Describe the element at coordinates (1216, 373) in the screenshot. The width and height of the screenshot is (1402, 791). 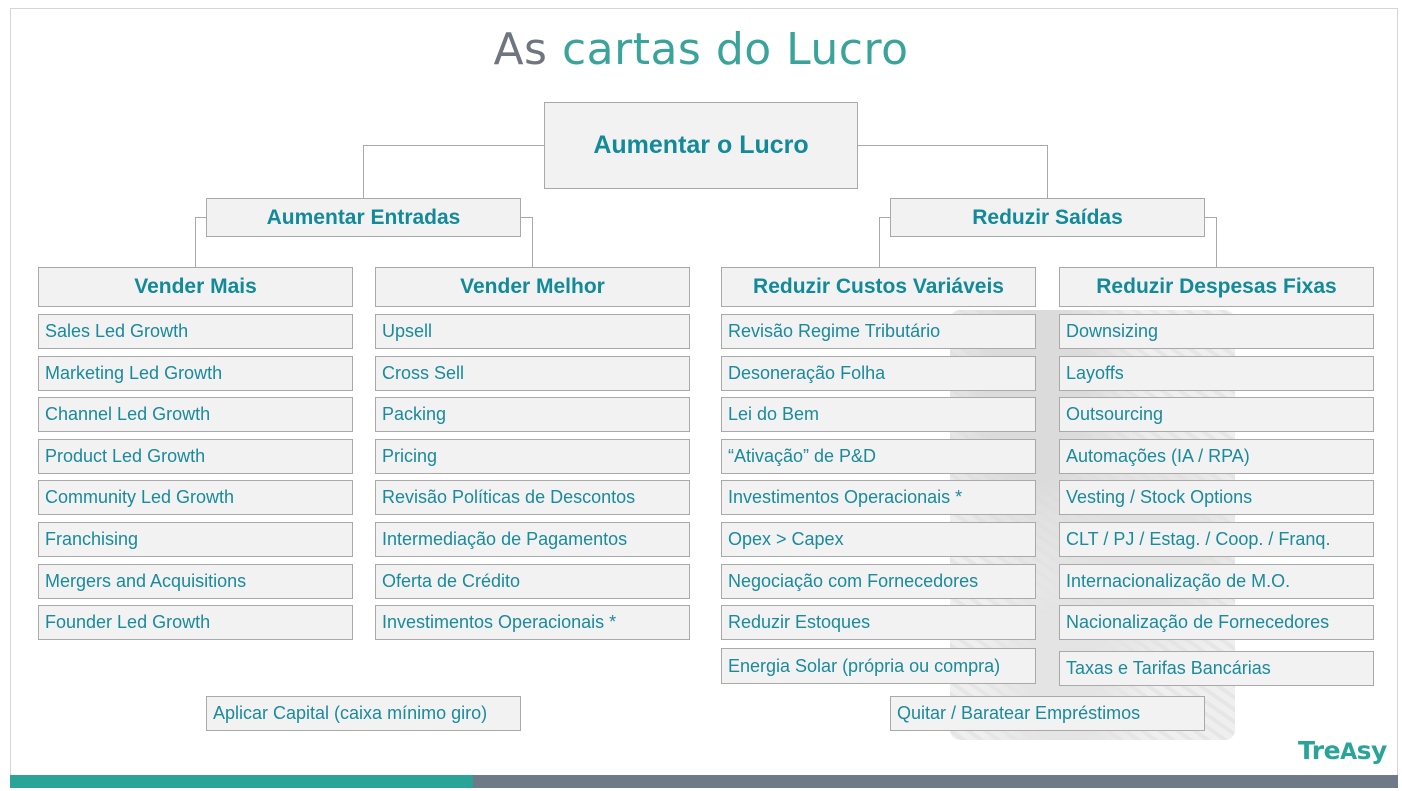
I see `list-item: Layoffs` at that location.